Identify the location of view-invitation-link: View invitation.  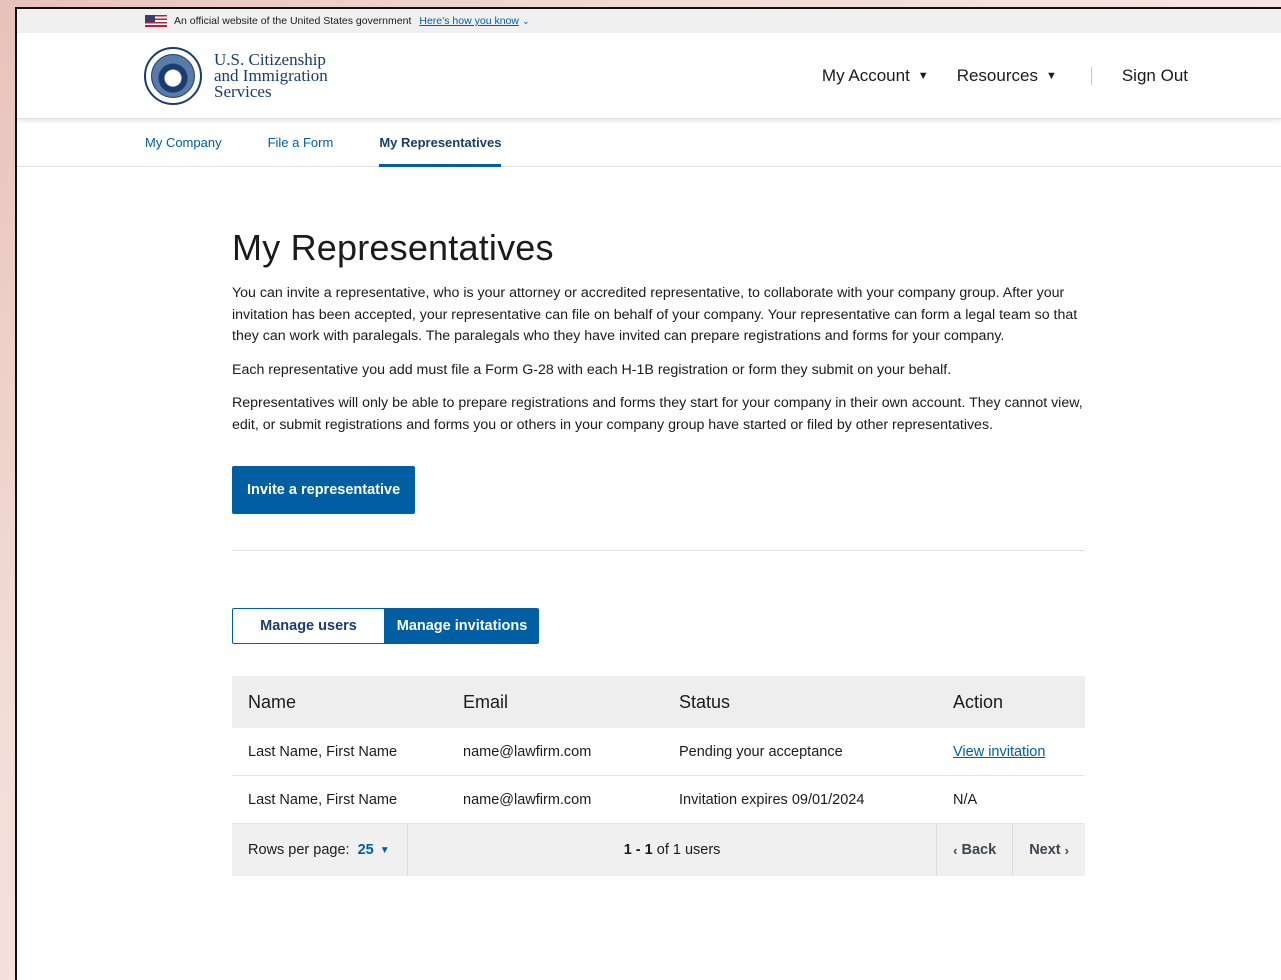
(999, 752).